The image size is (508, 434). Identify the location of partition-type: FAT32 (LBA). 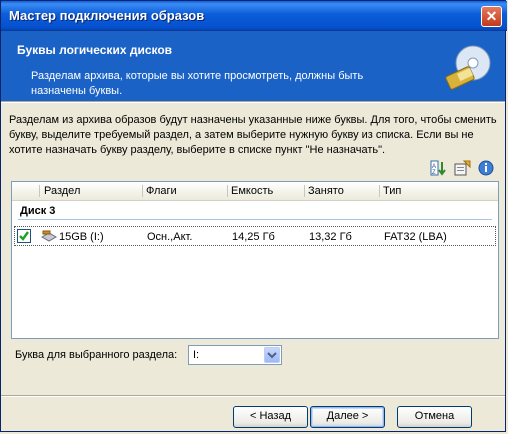
(415, 237).